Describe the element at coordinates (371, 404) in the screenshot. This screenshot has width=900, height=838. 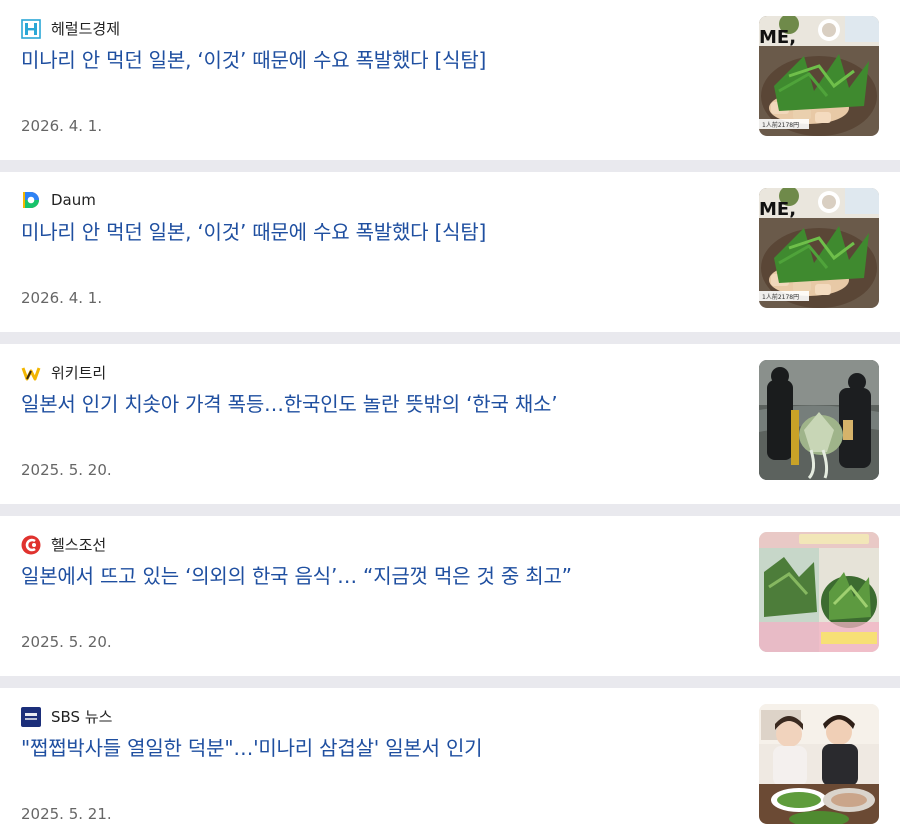
I see `headline-link: 일본서 인기 치솟아 가격 폭등…한국인도 놀란 뜻밖의 ‘한국 채소’` at that location.